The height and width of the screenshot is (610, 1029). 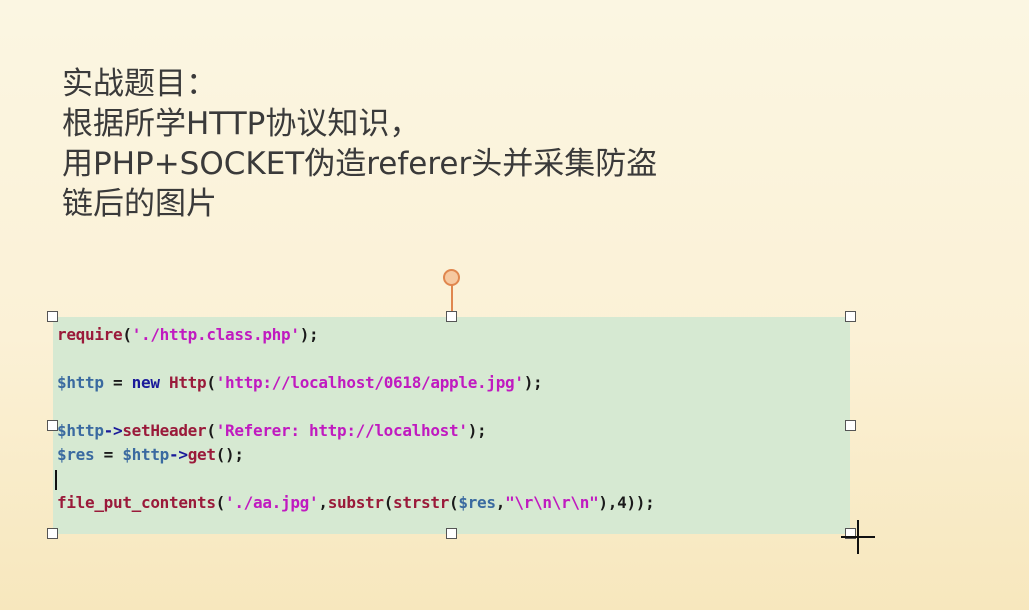 I want to click on rotation-handle, so click(x=451, y=277).